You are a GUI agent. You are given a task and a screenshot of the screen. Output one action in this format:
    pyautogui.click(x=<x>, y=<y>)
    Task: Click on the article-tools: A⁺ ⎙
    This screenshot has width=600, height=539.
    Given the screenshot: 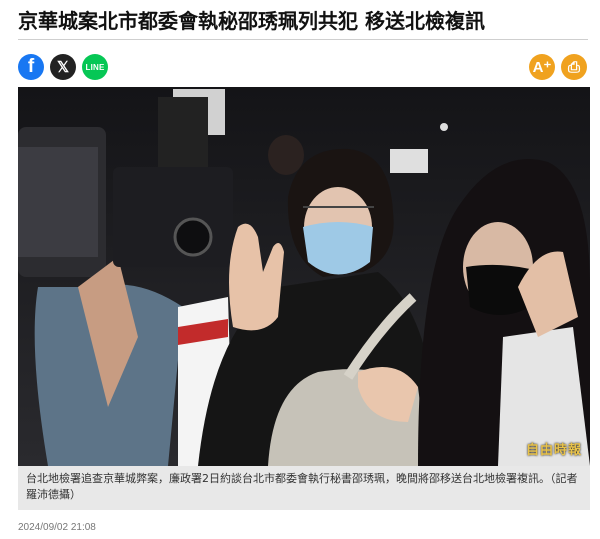 What is the action you would take?
    pyautogui.click(x=558, y=67)
    